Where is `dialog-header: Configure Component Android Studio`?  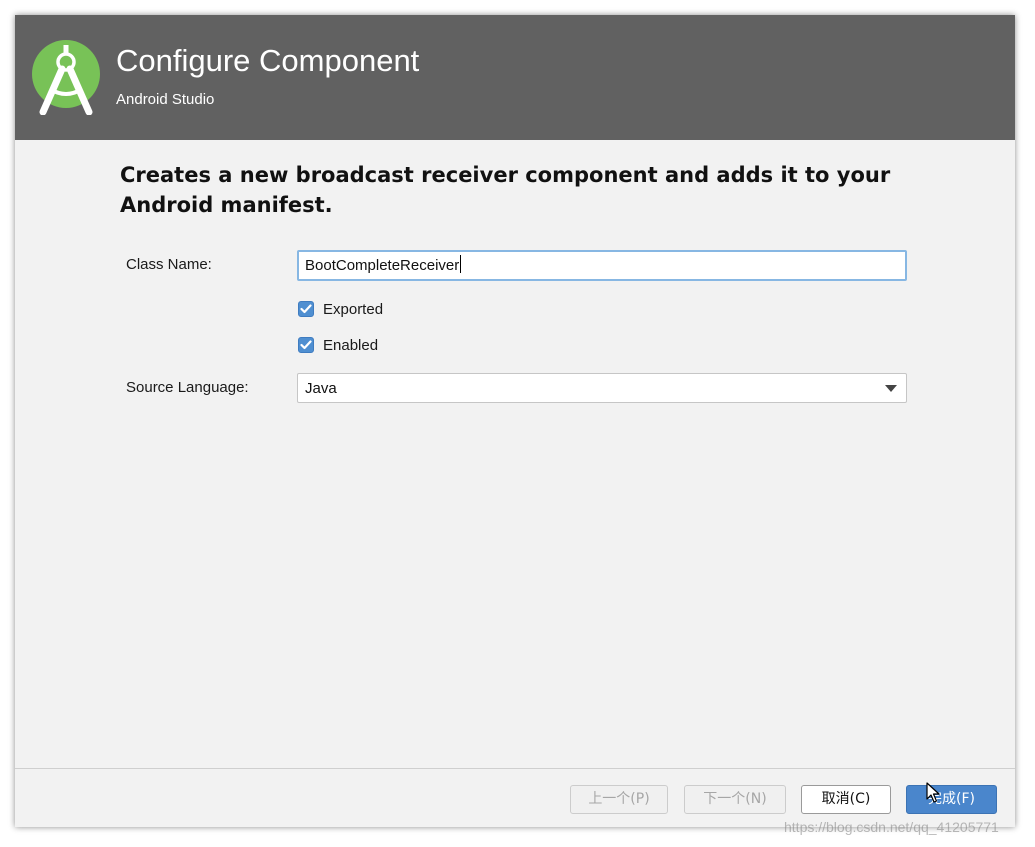 dialog-header: Configure Component Android Studio is located at coordinates (515, 77).